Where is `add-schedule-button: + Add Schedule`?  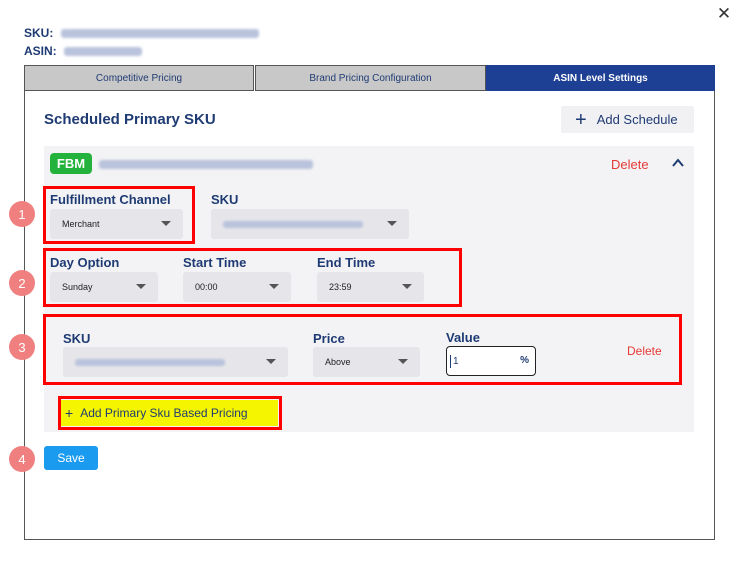 add-schedule-button: + Add Schedule is located at coordinates (627, 119).